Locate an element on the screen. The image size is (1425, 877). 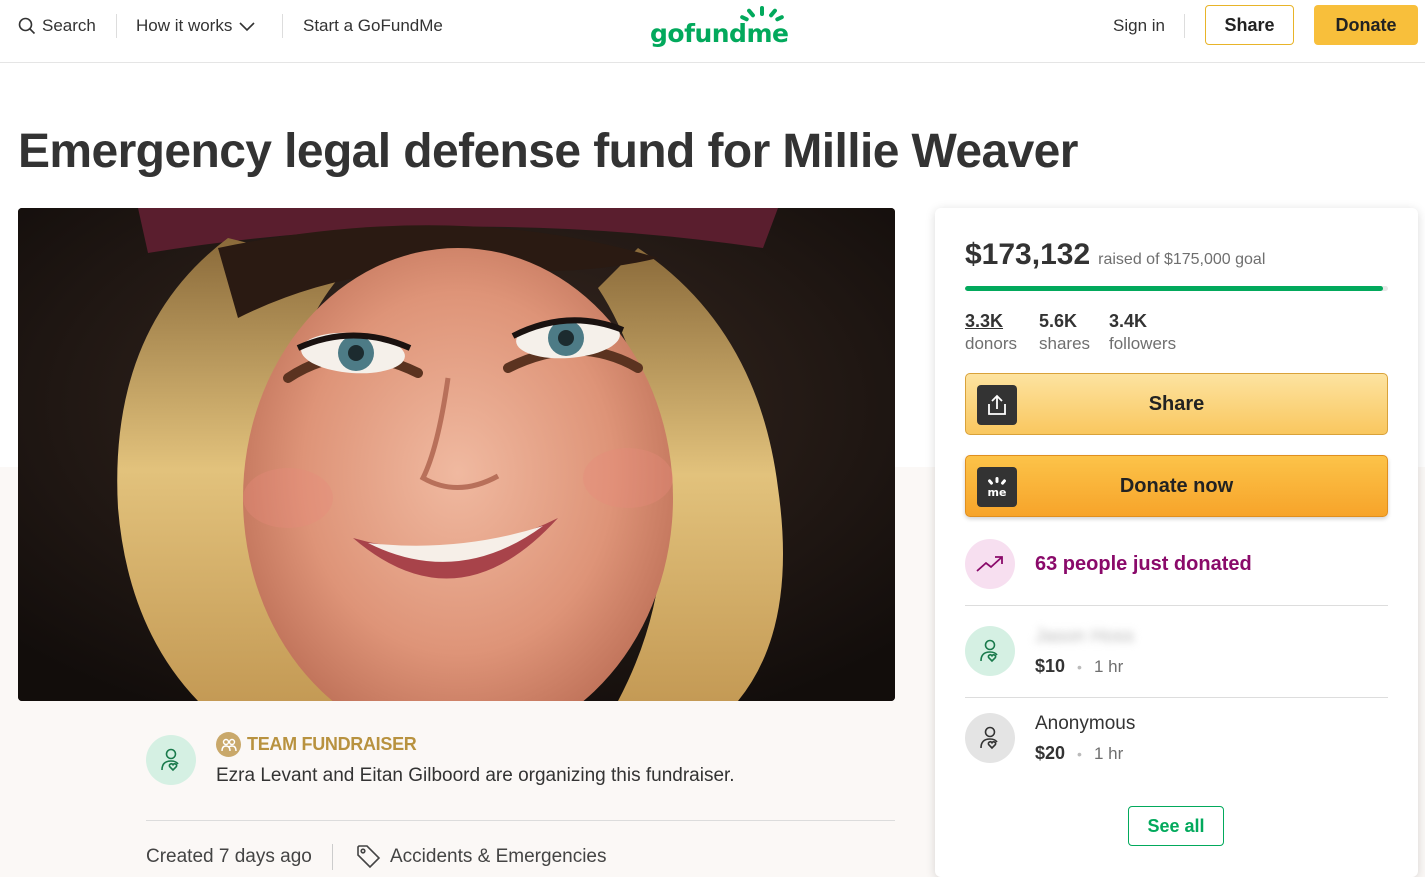
progress-fill is located at coordinates (1174, 288).